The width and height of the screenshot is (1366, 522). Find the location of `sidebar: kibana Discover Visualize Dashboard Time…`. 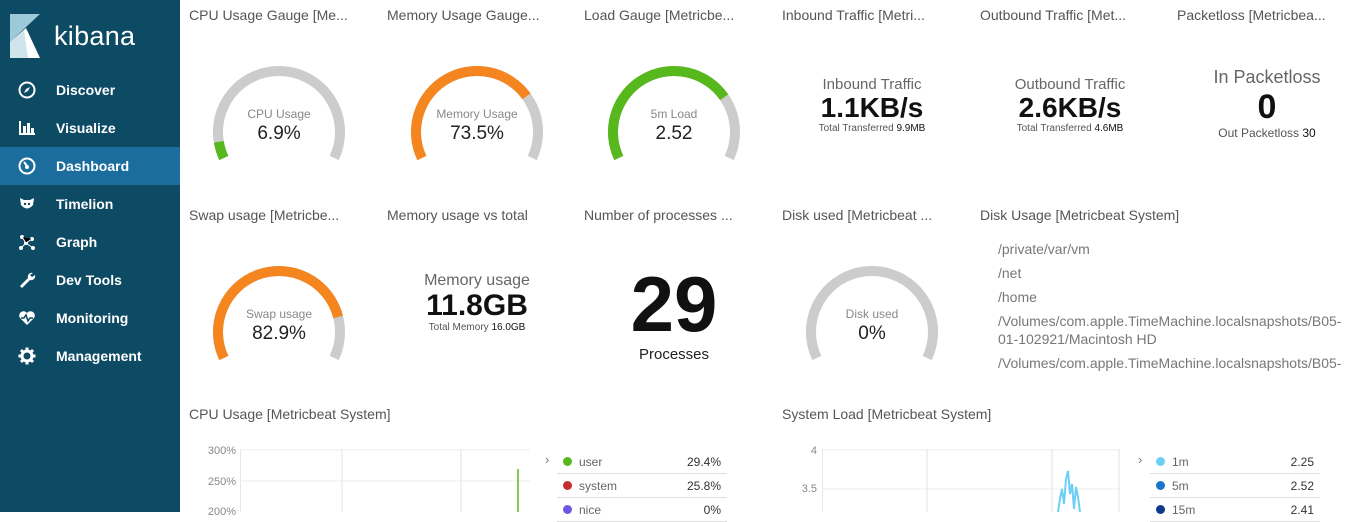

sidebar: kibana Discover Visualize Dashboard Time… is located at coordinates (90, 256).